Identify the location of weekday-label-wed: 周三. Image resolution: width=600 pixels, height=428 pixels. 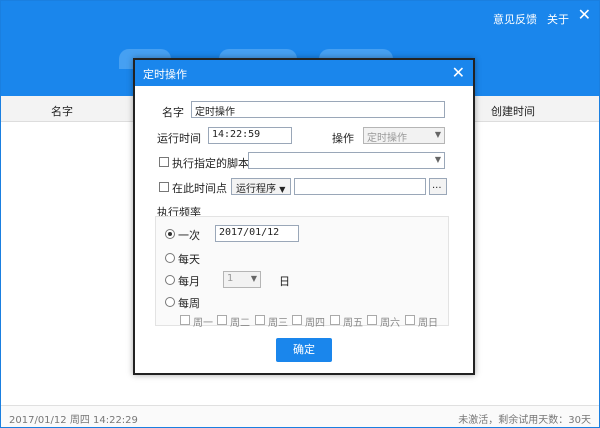
(278, 323).